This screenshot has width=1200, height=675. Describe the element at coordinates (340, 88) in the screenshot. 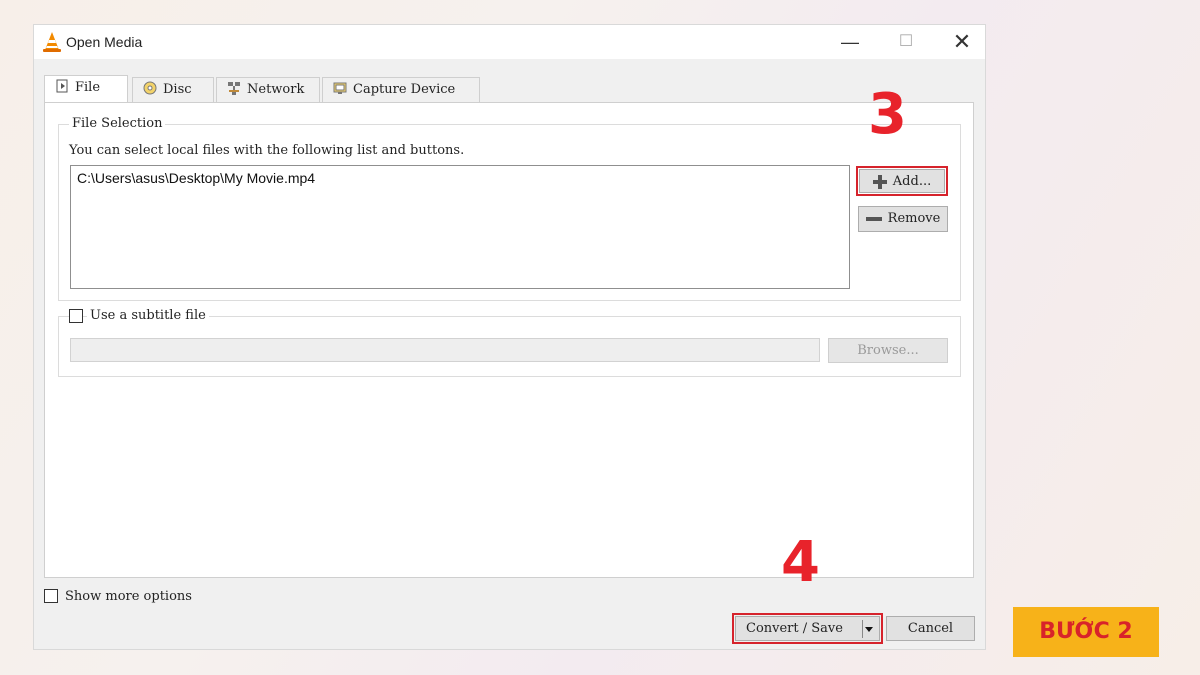

I see `capture-device-icon` at that location.